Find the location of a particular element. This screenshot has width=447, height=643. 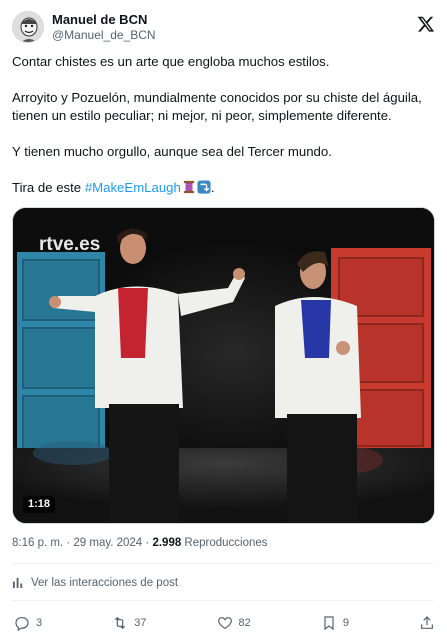

tweet-time: 8:16 p. m. is located at coordinates (37, 543).